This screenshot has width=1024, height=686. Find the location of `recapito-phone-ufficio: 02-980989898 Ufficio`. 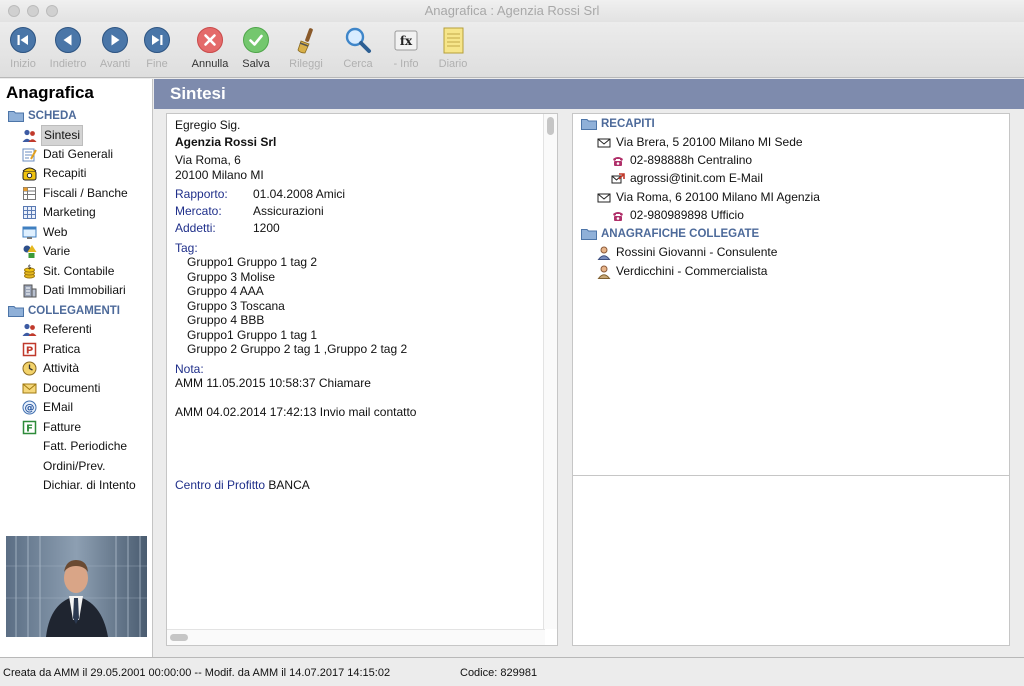

recapito-phone-ufficio: 02-980989898 Ufficio is located at coordinates (677, 215).